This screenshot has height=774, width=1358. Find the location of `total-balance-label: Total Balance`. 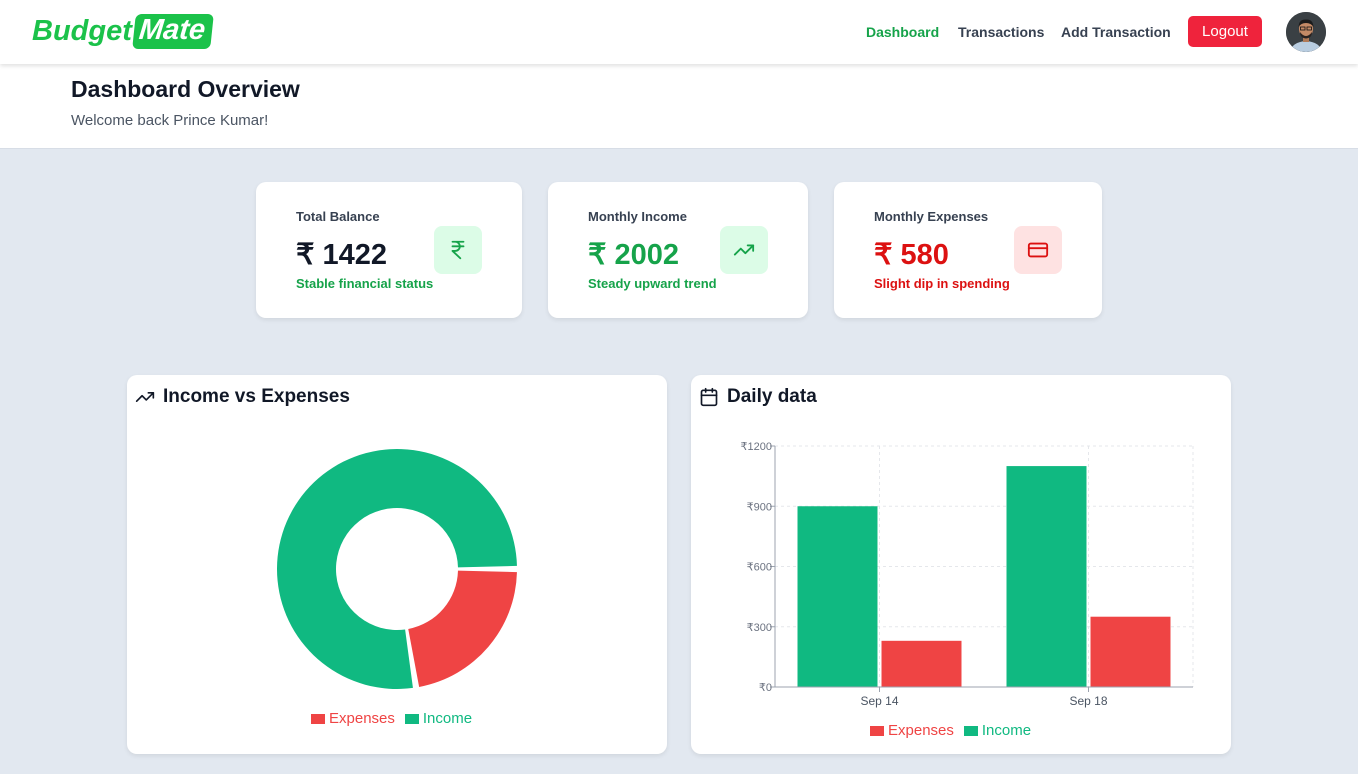

total-balance-label: Total Balance is located at coordinates (338, 216).